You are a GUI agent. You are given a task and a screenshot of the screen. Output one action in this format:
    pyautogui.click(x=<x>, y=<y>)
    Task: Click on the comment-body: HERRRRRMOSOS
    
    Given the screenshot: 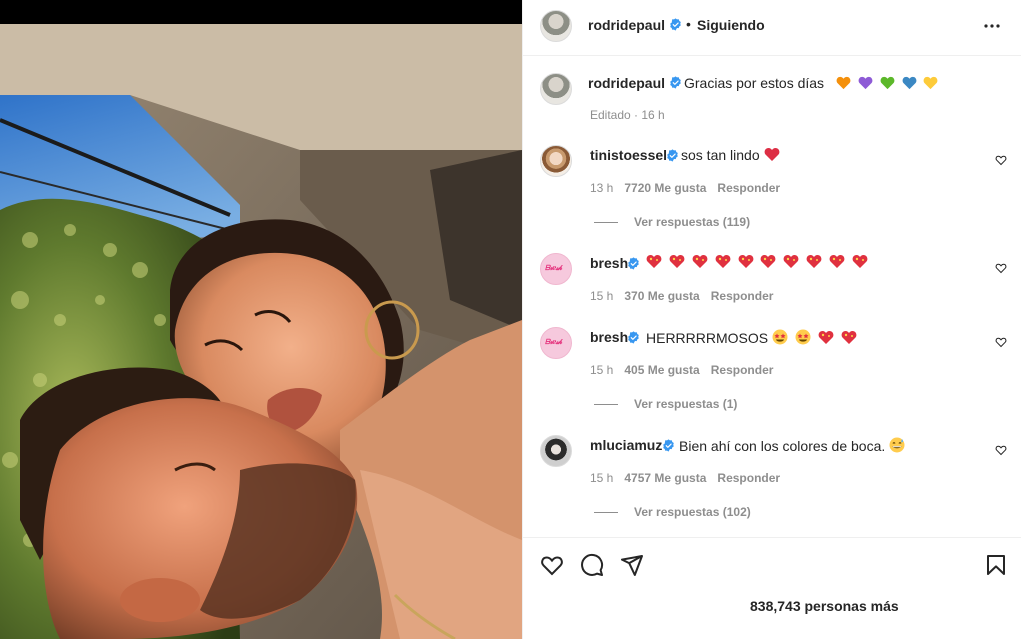 What is the action you would take?
    pyautogui.click(x=707, y=338)
    